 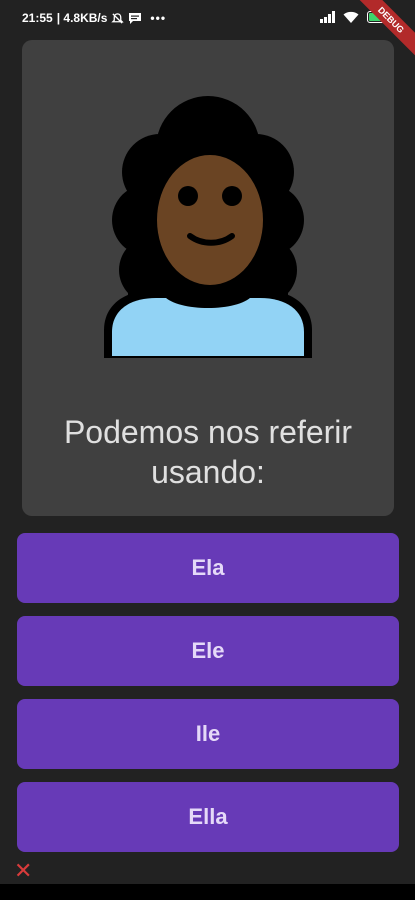 What do you see at coordinates (135, 18) in the screenshot?
I see `message-icon` at bounding box center [135, 18].